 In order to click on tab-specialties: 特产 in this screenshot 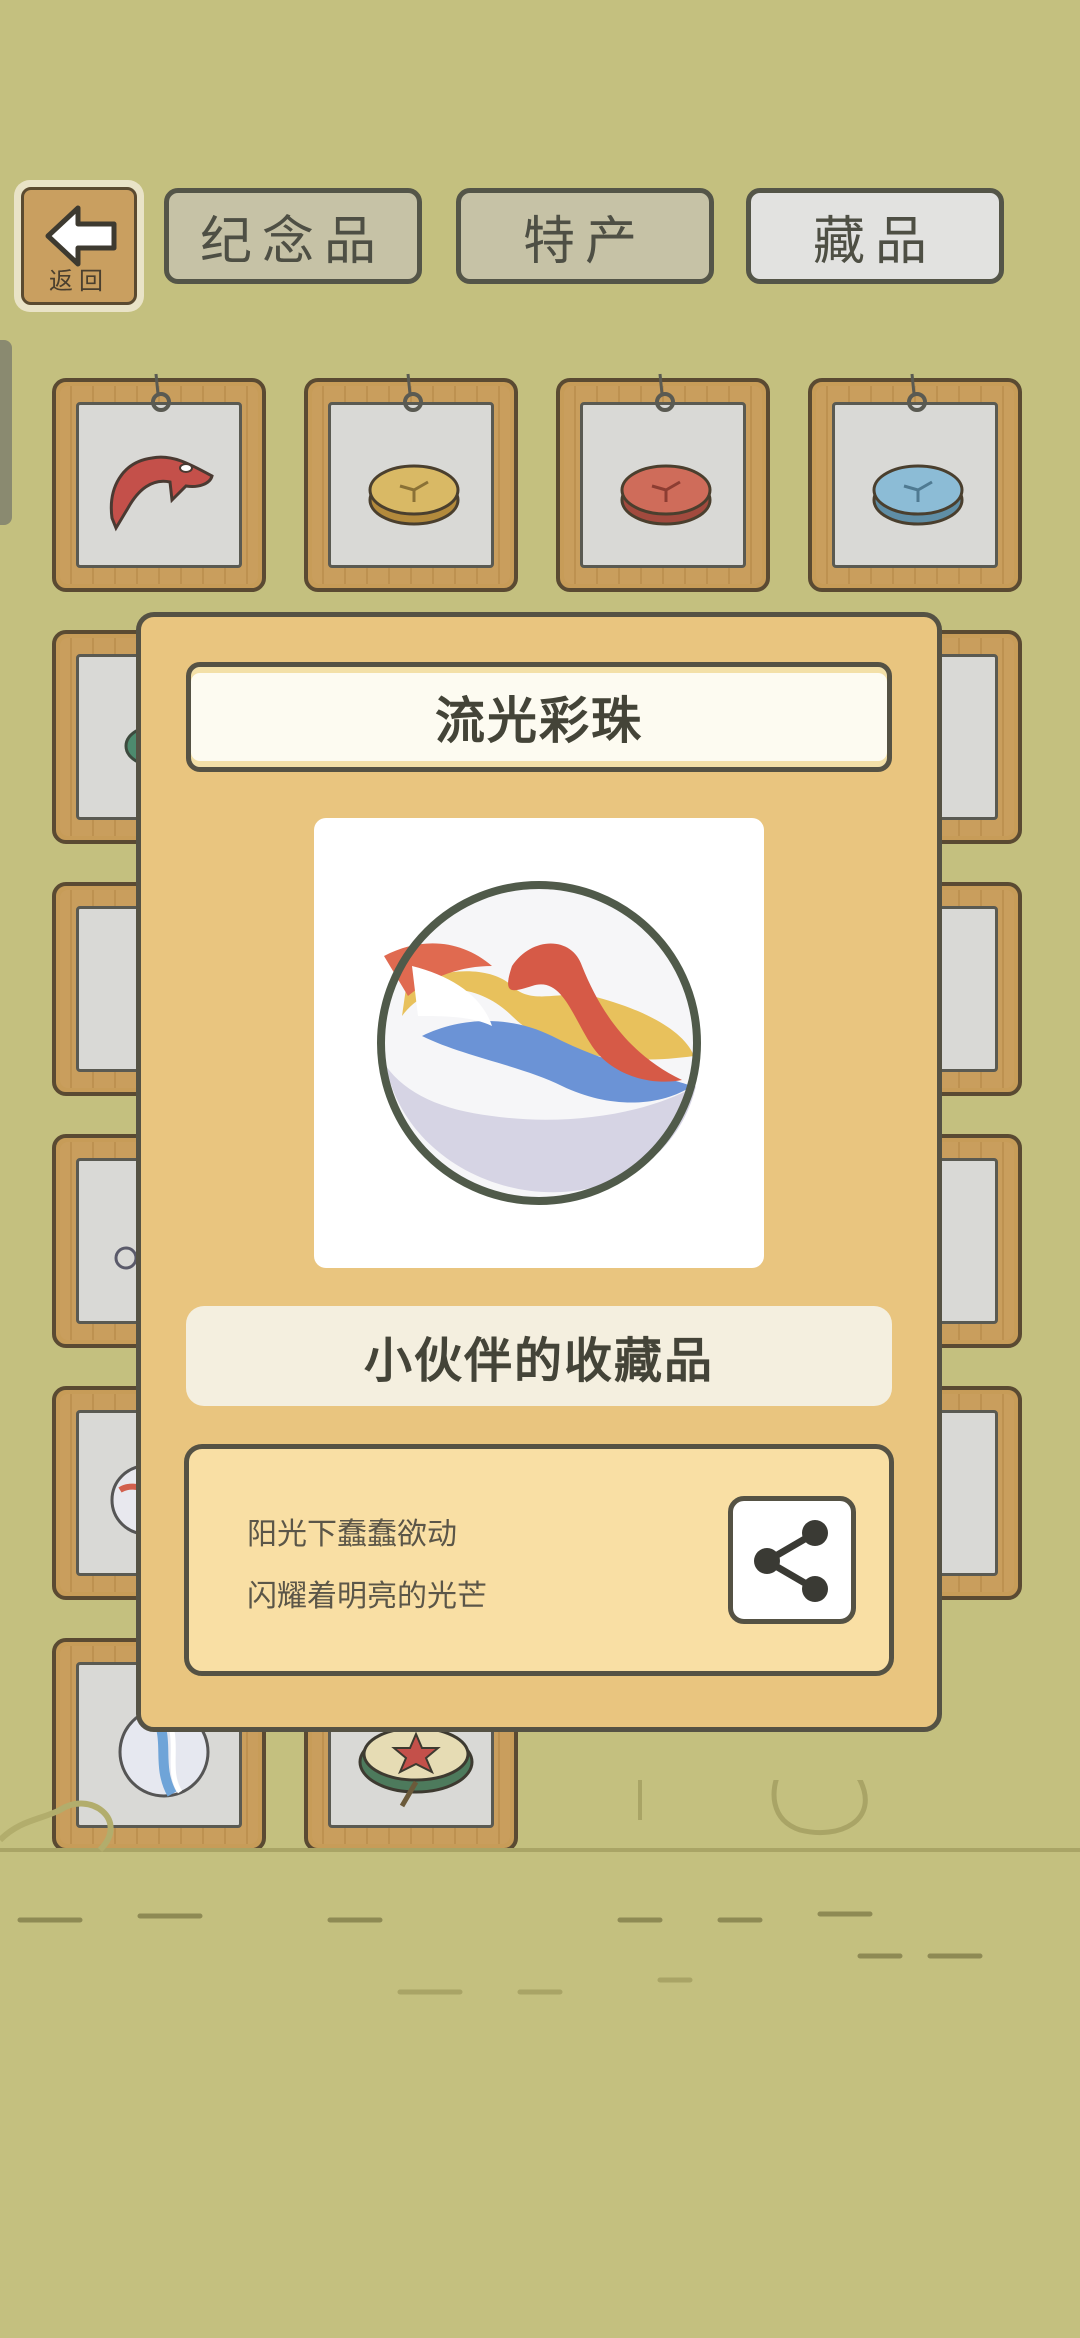, I will do `click(585, 236)`.